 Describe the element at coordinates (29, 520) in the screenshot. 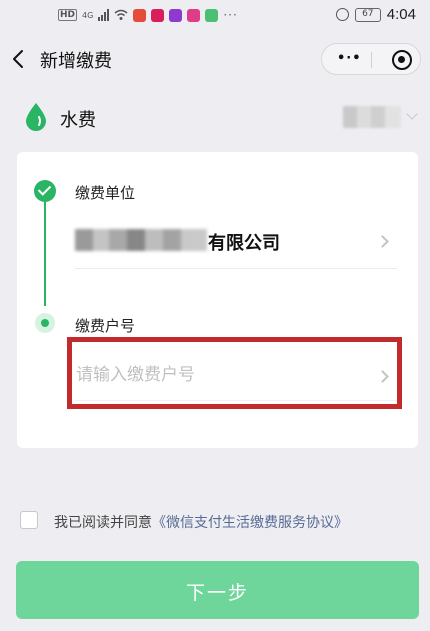

I see `agreement-checkbox` at that location.